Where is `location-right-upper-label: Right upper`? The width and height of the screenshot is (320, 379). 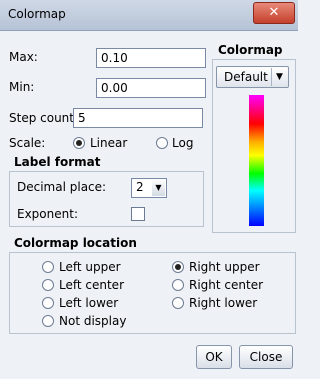
location-right-upper-label: Right upper is located at coordinates (224, 267).